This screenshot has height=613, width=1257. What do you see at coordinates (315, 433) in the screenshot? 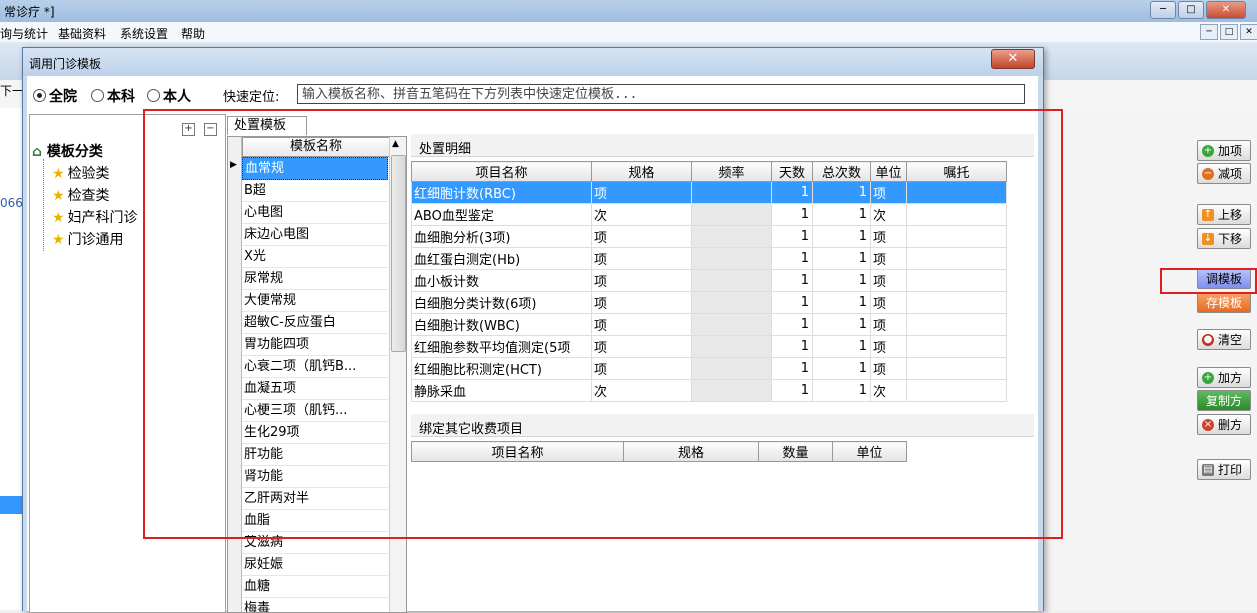
I see `template-row: 生化29项` at bounding box center [315, 433].